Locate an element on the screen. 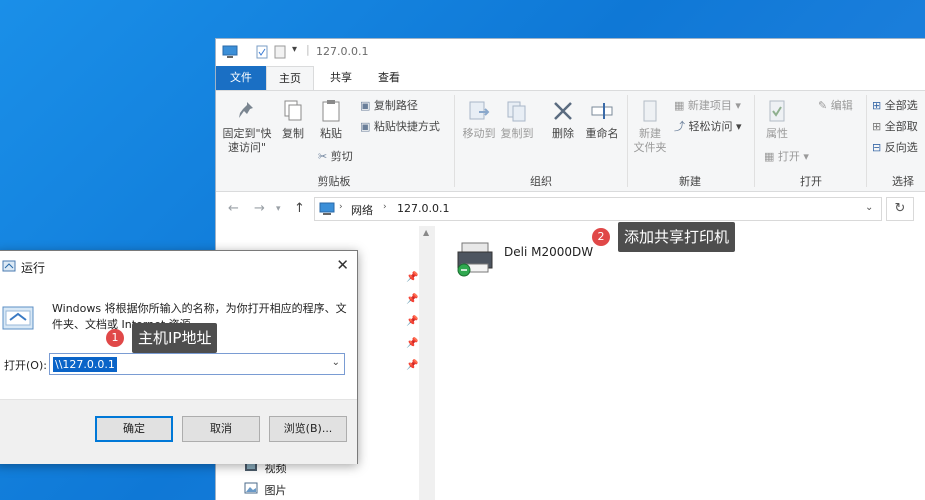  edit-button: ✎ 编辑 is located at coordinates (835, 106).